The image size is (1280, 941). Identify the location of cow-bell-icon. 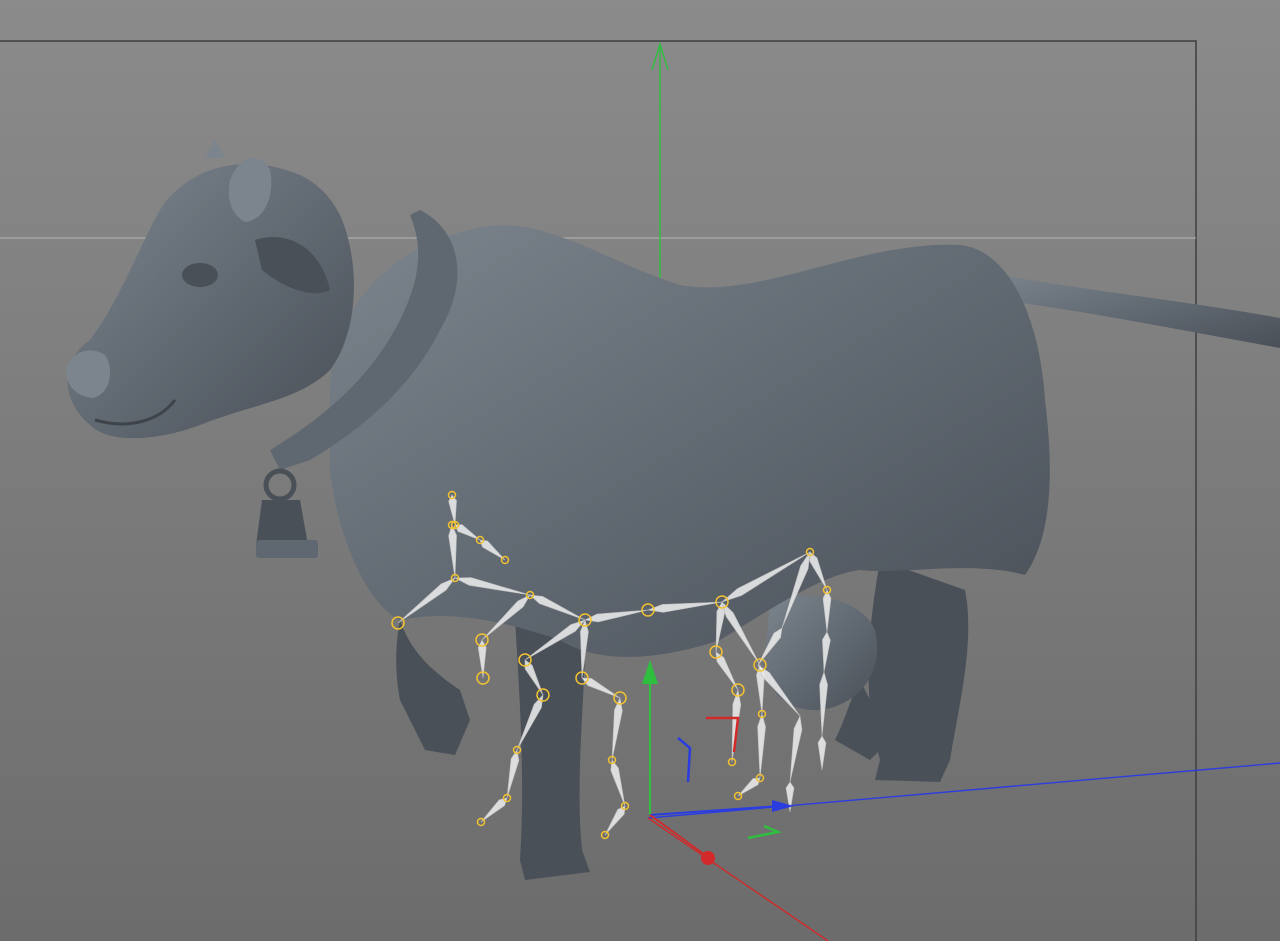
(282, 522).